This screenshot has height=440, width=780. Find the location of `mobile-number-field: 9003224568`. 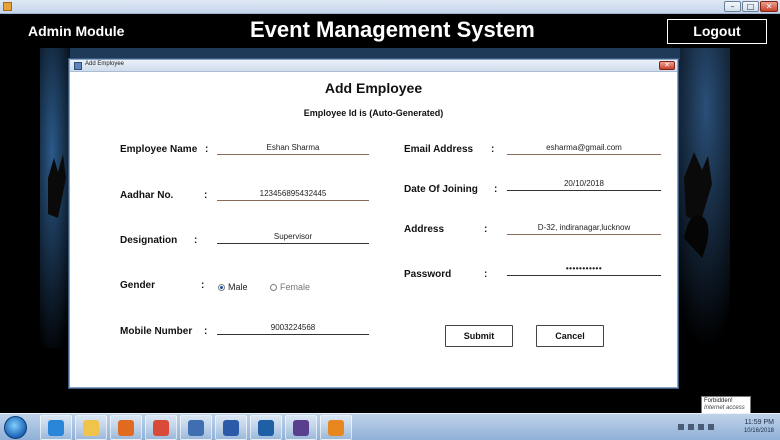

mobile-number-field: 9003224568 is located at coordinates (293, 328).